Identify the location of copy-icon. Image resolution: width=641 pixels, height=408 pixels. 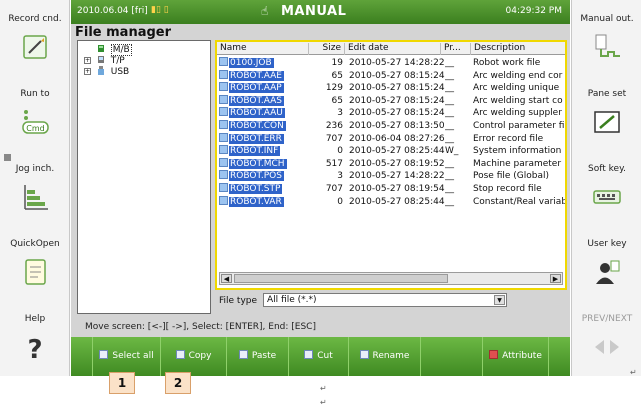
(180, 354).